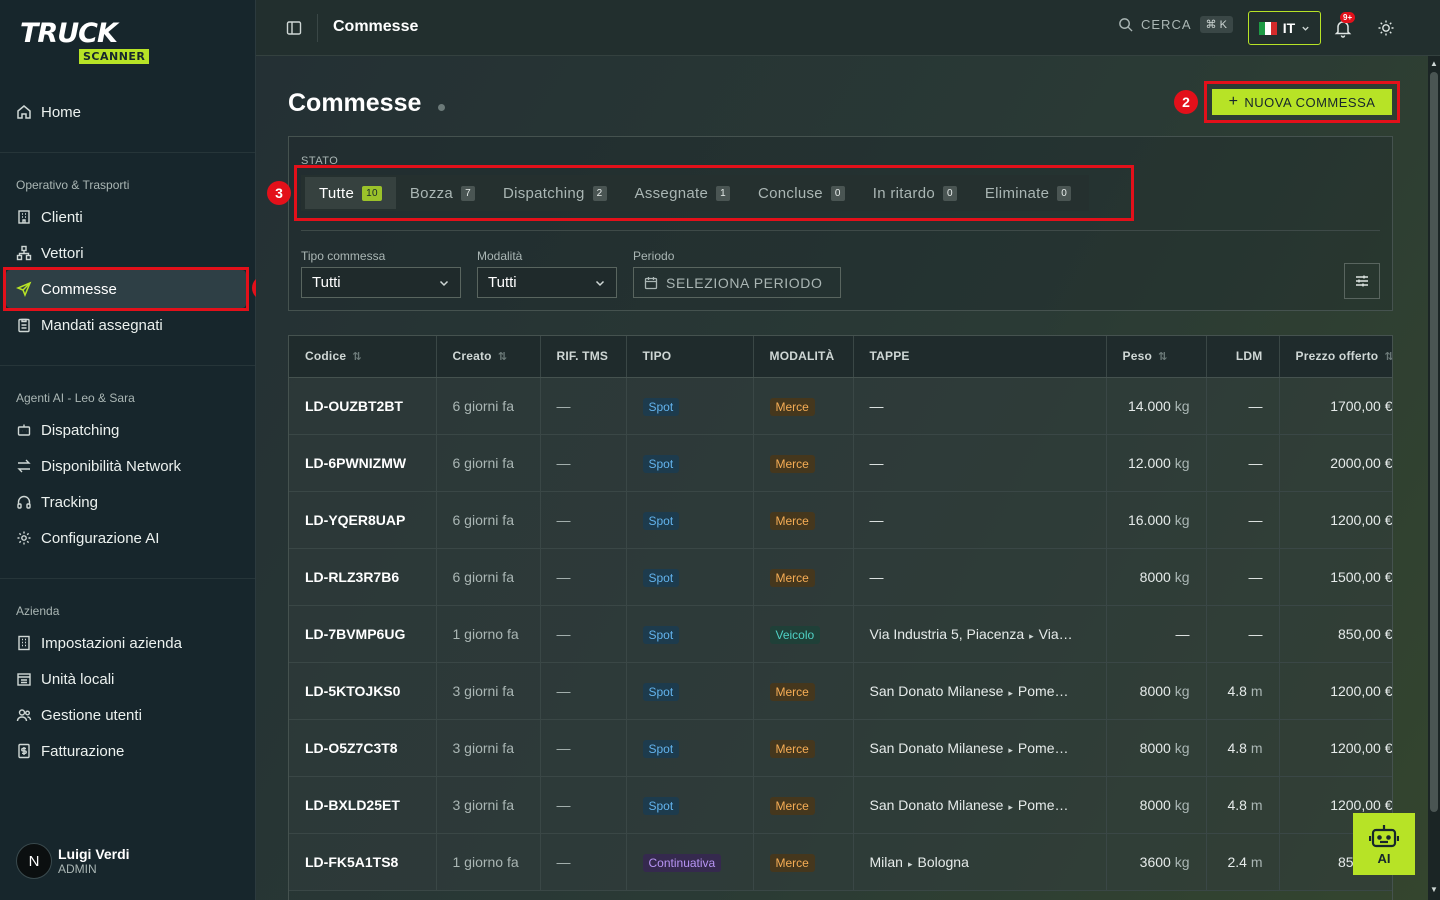 The width and height of the screenshot is (1440, 900). I want to click on advanced-filters-button, so click(1362, 281).